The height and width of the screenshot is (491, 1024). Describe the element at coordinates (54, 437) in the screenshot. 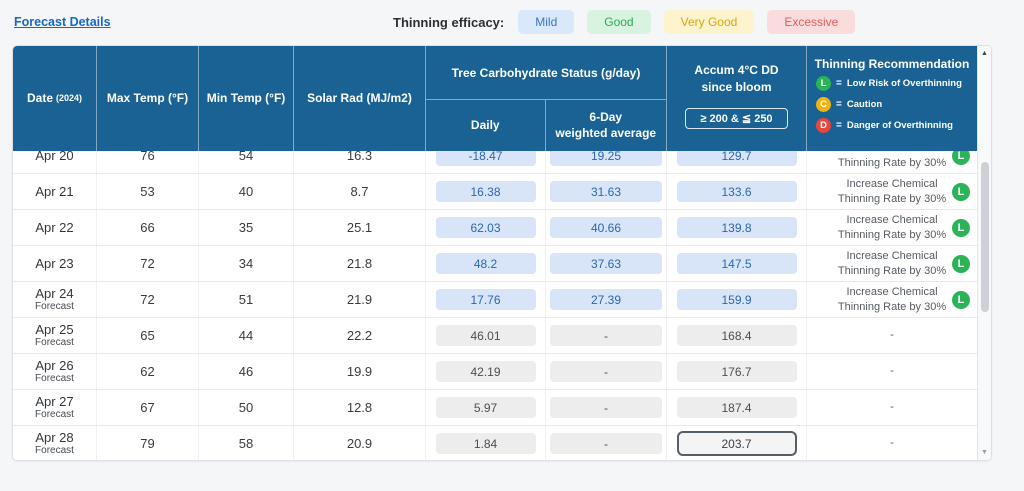

I see `date-label: Apr 28` at that location.